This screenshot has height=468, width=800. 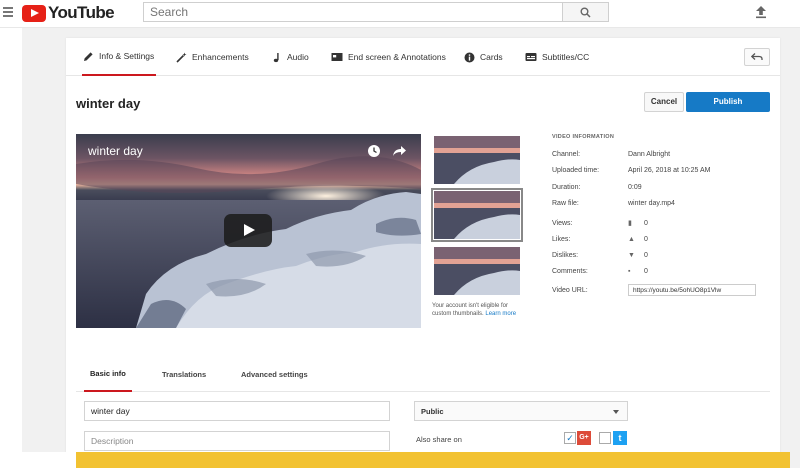 What do you see at coordinates (613, 203) in the screenshot?
I see `info-row-raw-file: Raw file: winter day.mp4` at bounding box center [613, 203].